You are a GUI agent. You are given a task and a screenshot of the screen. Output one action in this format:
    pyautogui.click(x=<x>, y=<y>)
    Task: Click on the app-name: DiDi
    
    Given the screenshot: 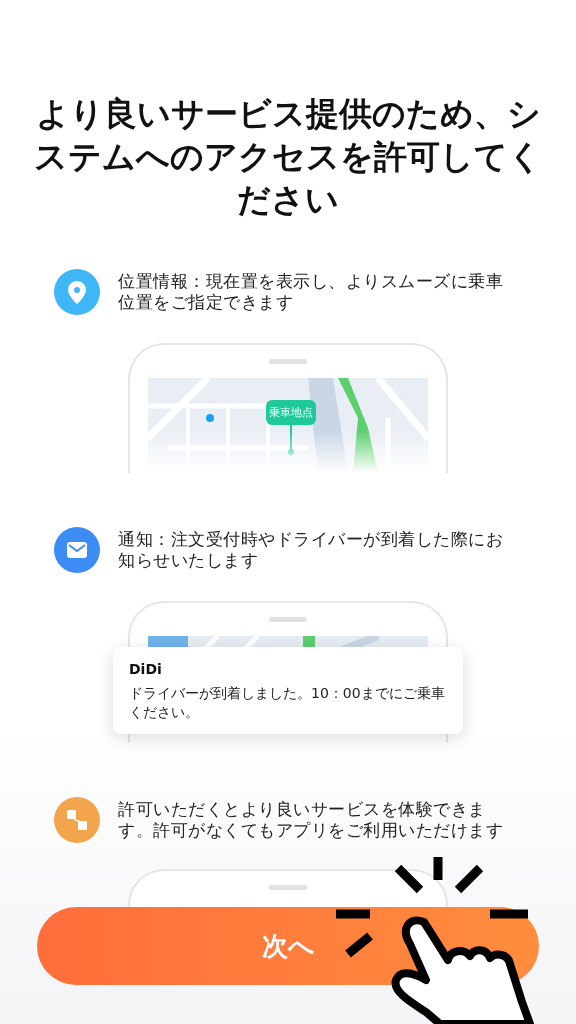 What is the action you would take?
    pyautogui.click(x=146, y=669)
    